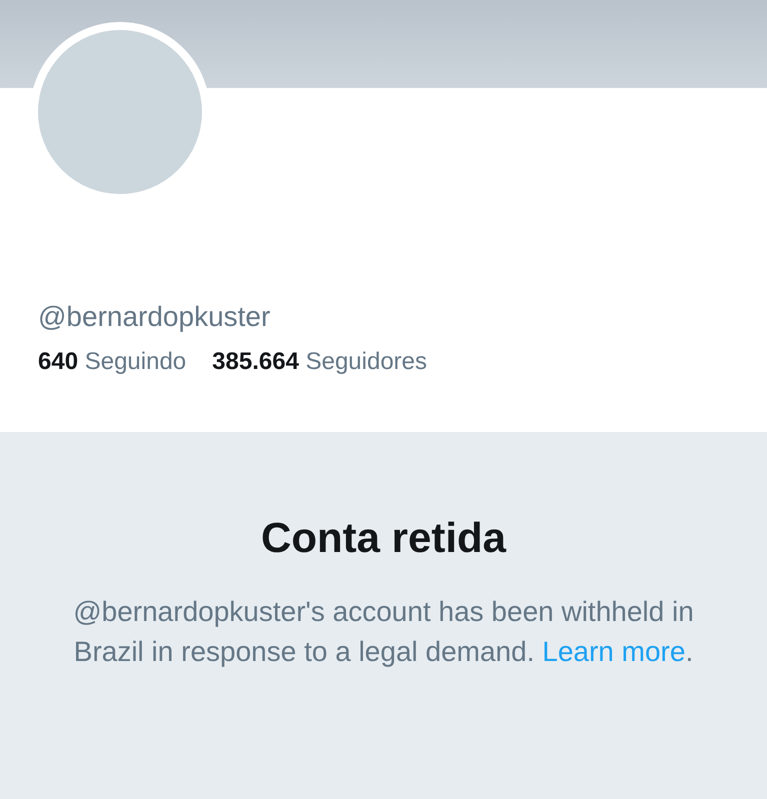 The image size is (767, 799). Describe the element at coordinates (383, 538) in the screenshot. I see `notice-title: Conta retida` at that location.